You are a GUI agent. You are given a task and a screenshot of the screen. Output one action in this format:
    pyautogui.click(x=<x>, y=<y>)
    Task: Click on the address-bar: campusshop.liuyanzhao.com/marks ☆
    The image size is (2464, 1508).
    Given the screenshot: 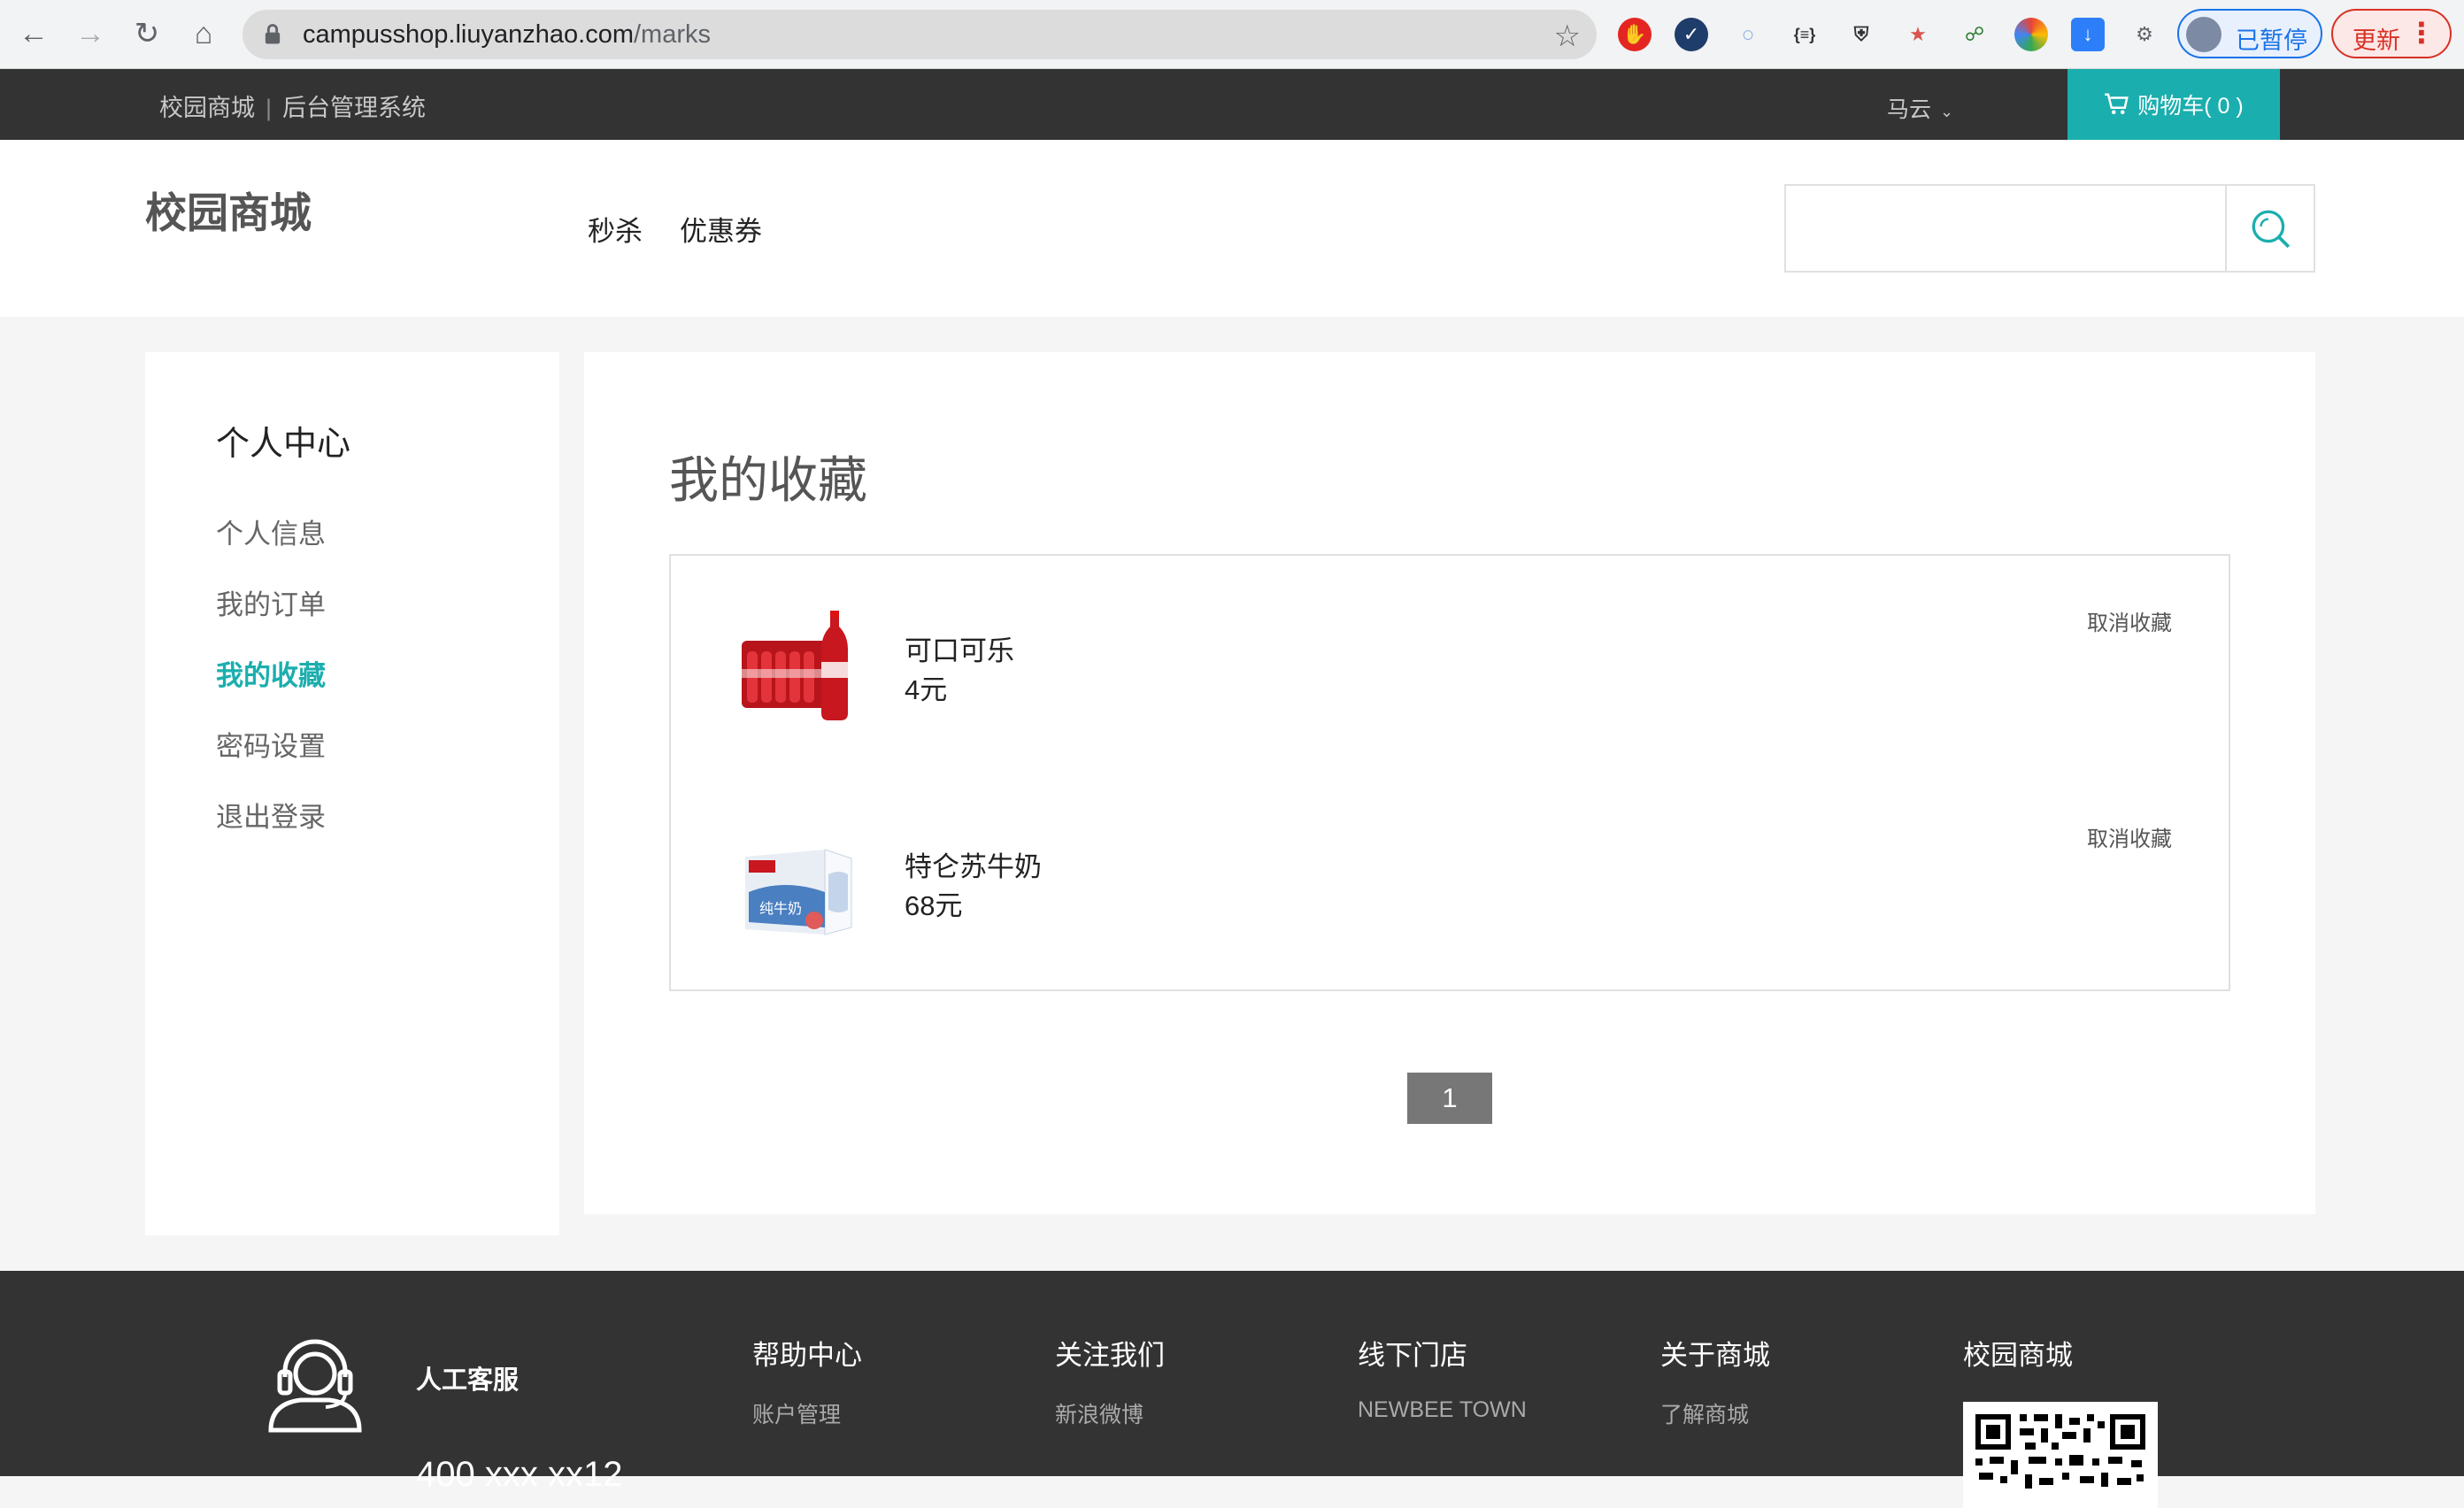 What is the action you would take?
    pyautogui.click(x=920, y=34)
    